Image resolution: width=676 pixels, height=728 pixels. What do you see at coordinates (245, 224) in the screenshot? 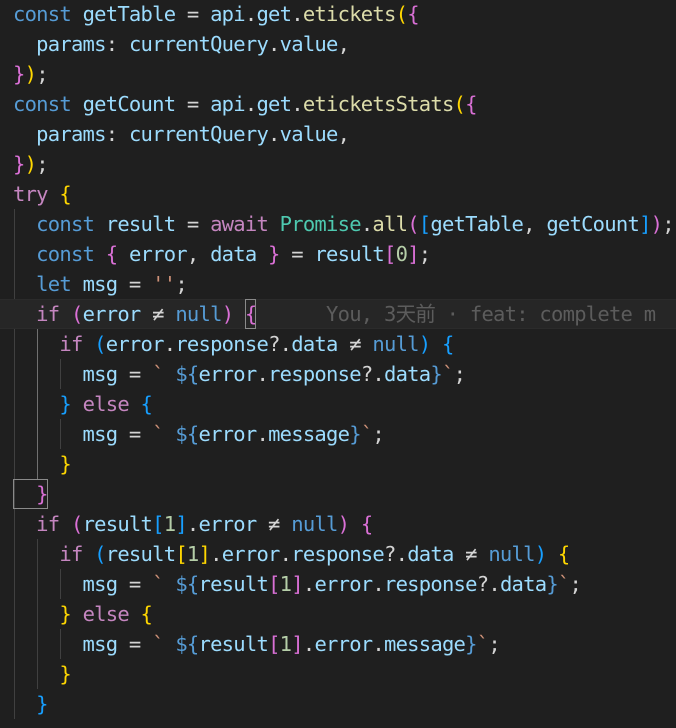
I see `code-token: await` at bounding box center [245, 224].